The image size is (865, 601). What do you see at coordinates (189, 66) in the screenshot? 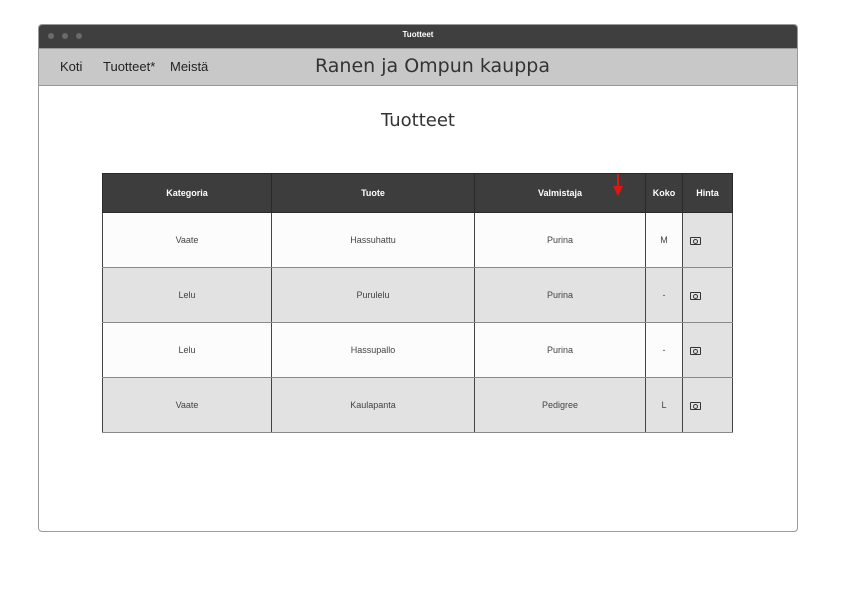
I see `nav-link-meista: Meistä` at bounding box center [189, 66].